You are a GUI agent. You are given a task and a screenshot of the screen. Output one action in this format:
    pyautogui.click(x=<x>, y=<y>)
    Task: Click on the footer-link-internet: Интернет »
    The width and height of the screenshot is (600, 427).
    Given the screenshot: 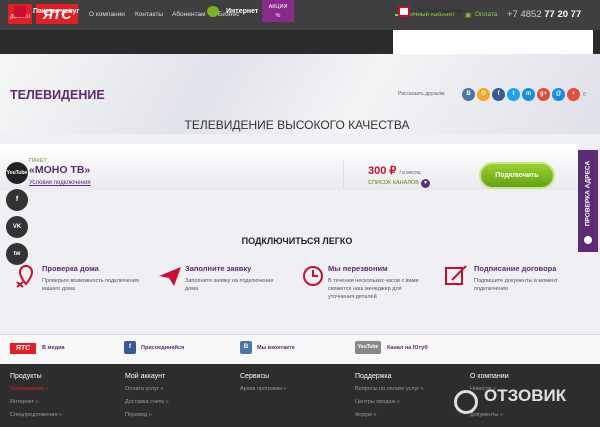 What is the action you would take?
    pyautogui.click(x=24, y=402)
    